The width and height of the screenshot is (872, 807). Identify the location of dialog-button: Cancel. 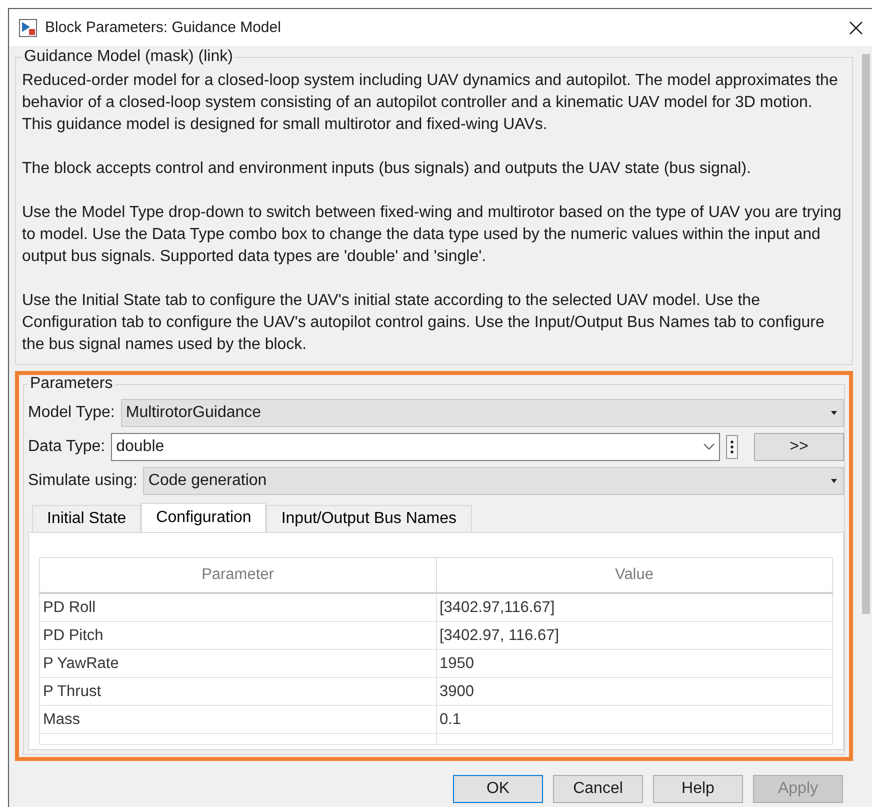
(598, 789).